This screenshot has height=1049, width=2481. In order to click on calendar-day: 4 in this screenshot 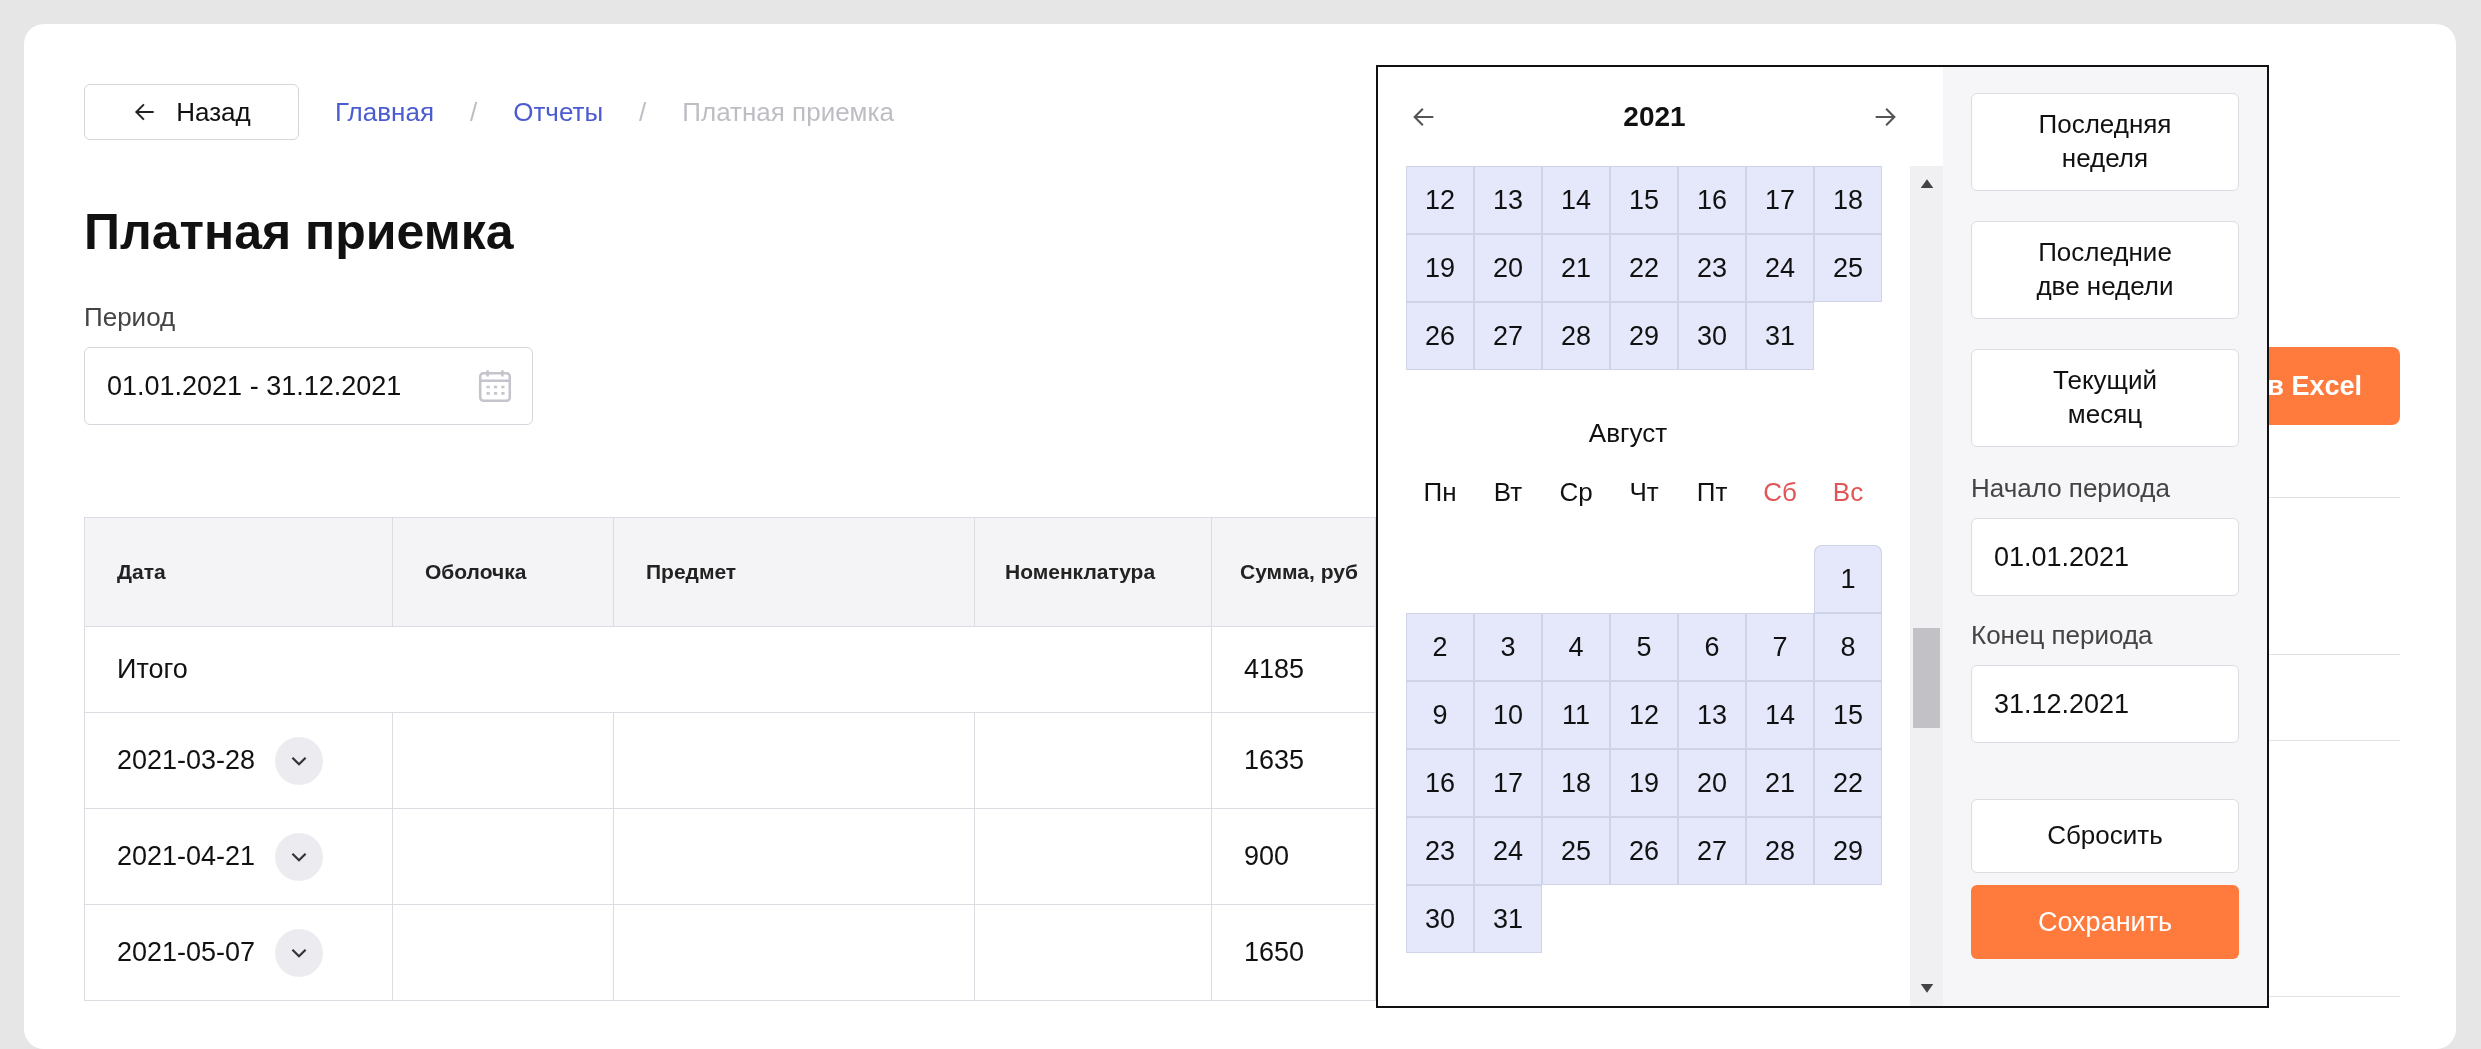, I will do `click(1576, 647)`.